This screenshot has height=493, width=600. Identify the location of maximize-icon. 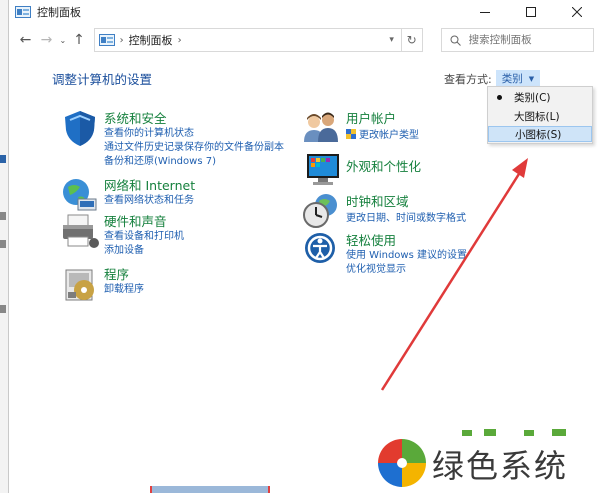
(531, 12).